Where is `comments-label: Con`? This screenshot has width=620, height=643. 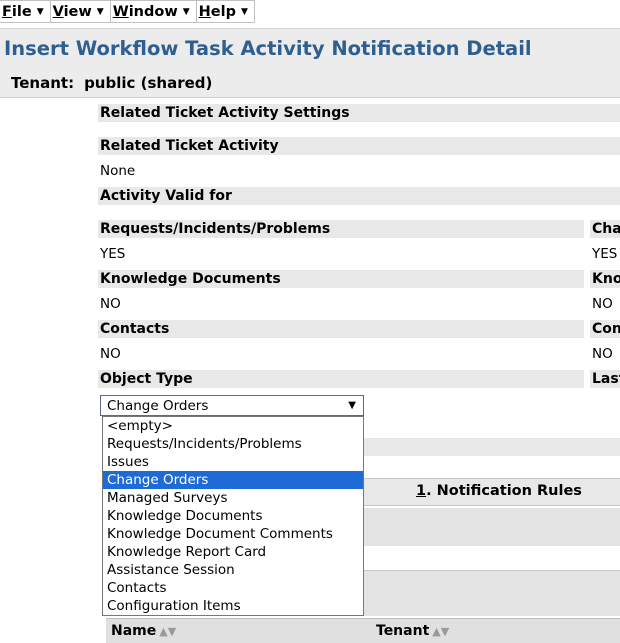
comments-label: Con is located at coordinates (605, 329).